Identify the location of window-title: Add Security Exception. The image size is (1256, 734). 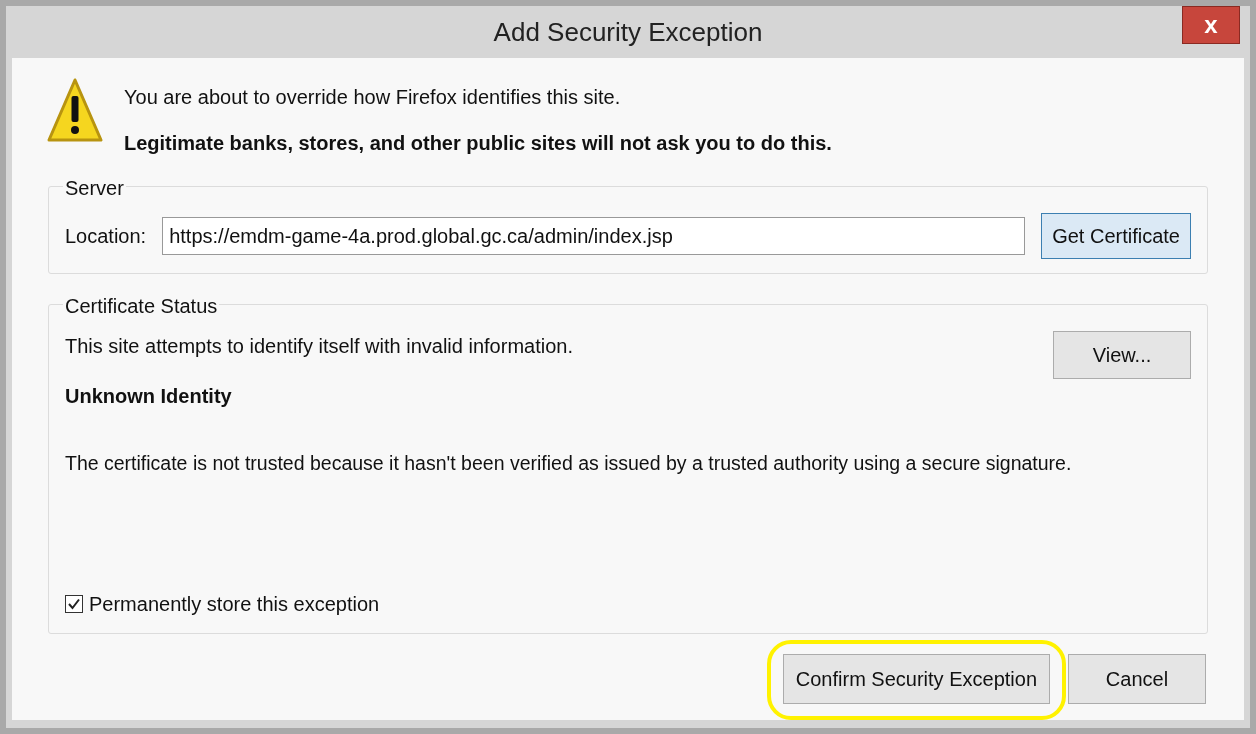
(628, 32).